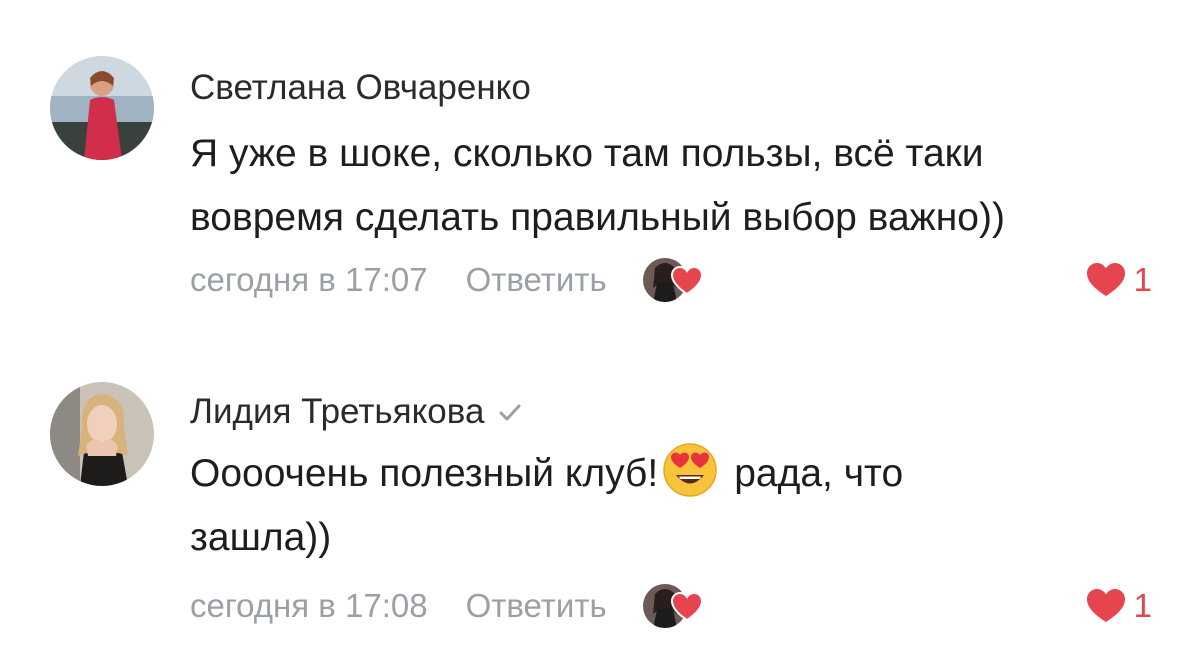  I want to click on author-name: Лидия Третьякова, so click(337, 412).